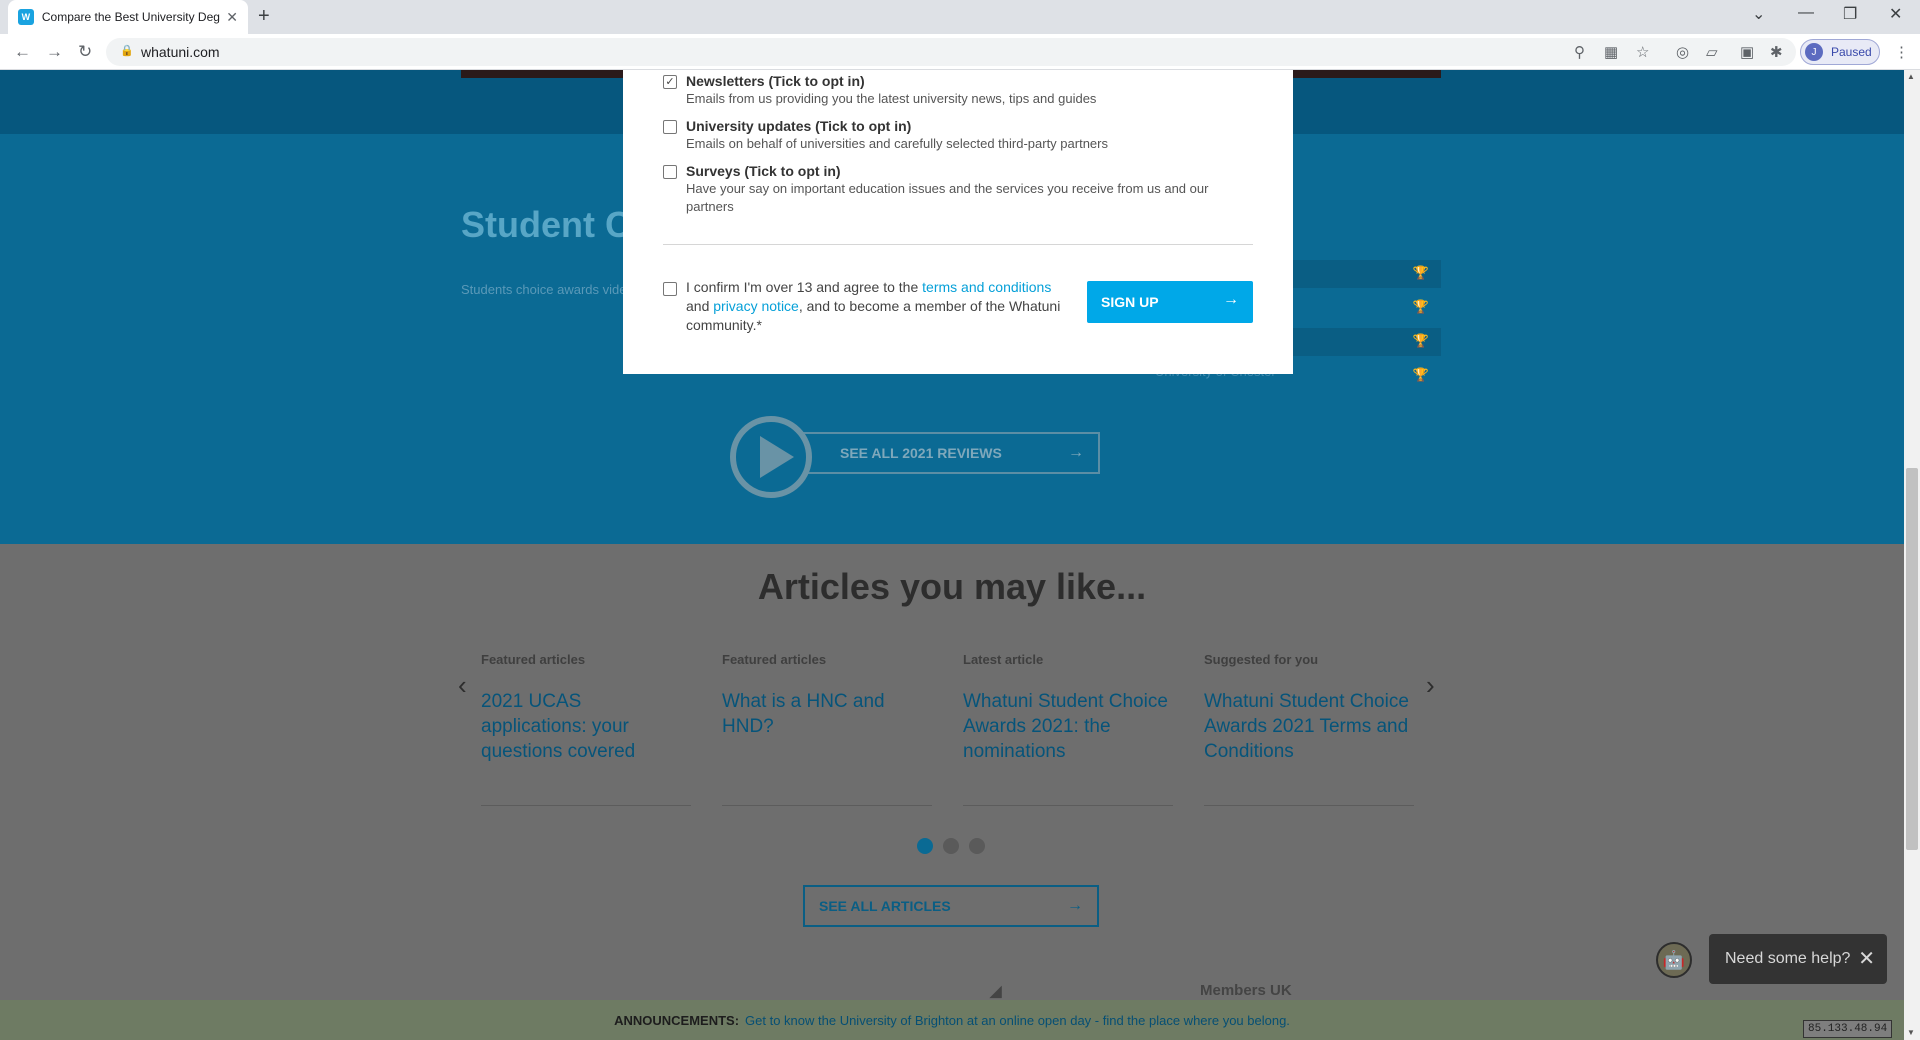  I want to click on ip-address-badge: 85.133.48.94, so click(1848, 1029).